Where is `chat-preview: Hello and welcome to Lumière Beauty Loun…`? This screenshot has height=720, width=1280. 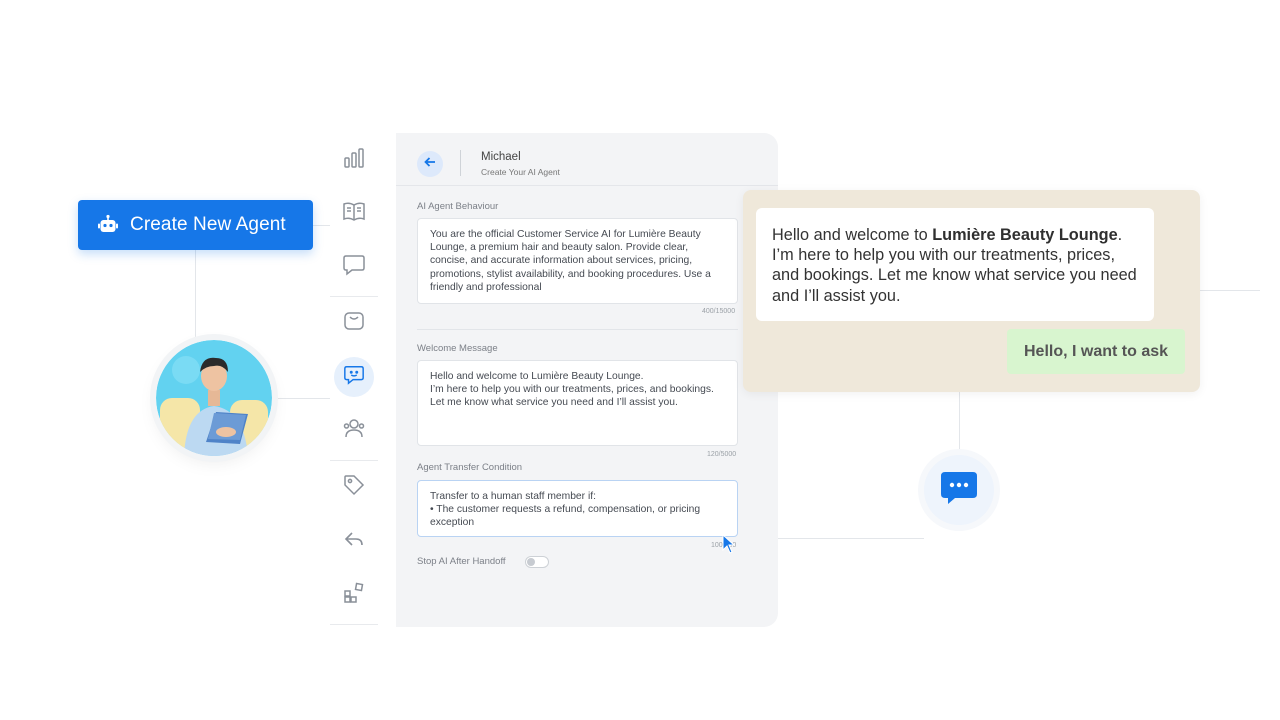
chat-preview: Hello and welcome to Lumière Beauty Loun… is located at coordinates (971, 291).